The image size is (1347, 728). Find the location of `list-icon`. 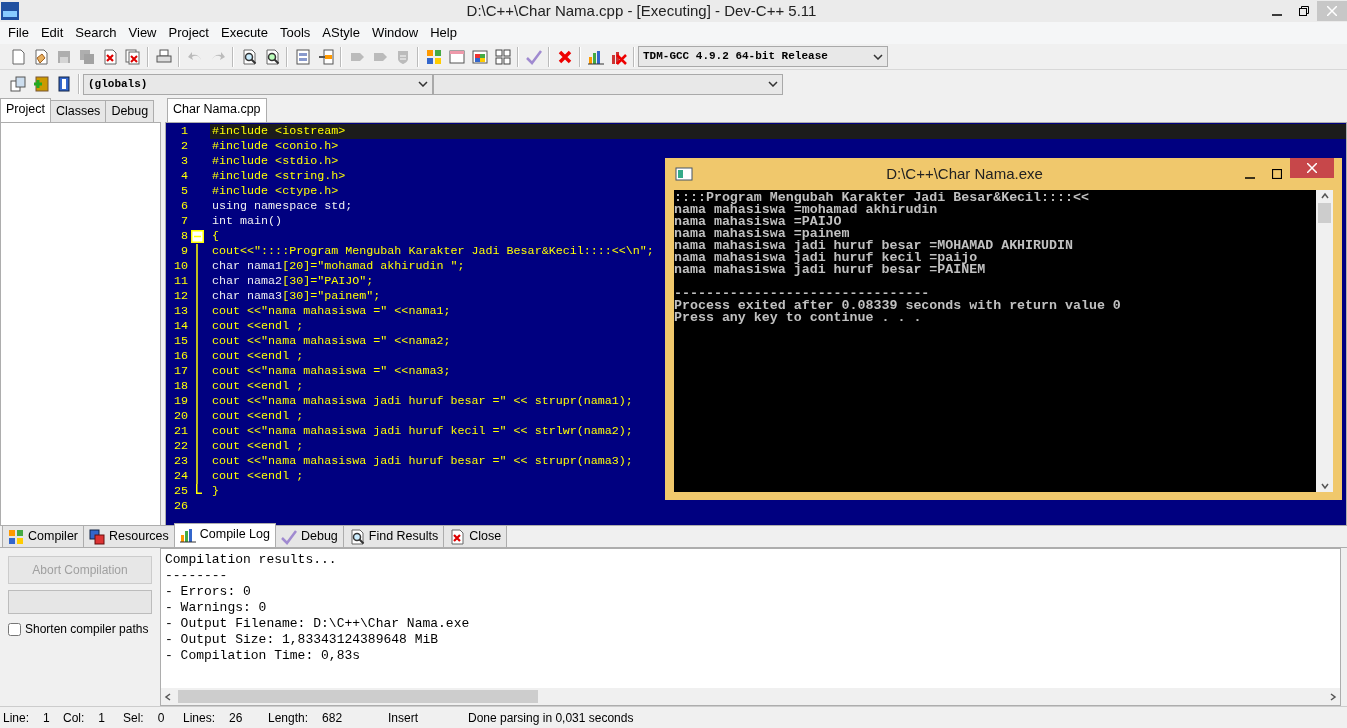

list-icon is located at coordinates (302, 56).